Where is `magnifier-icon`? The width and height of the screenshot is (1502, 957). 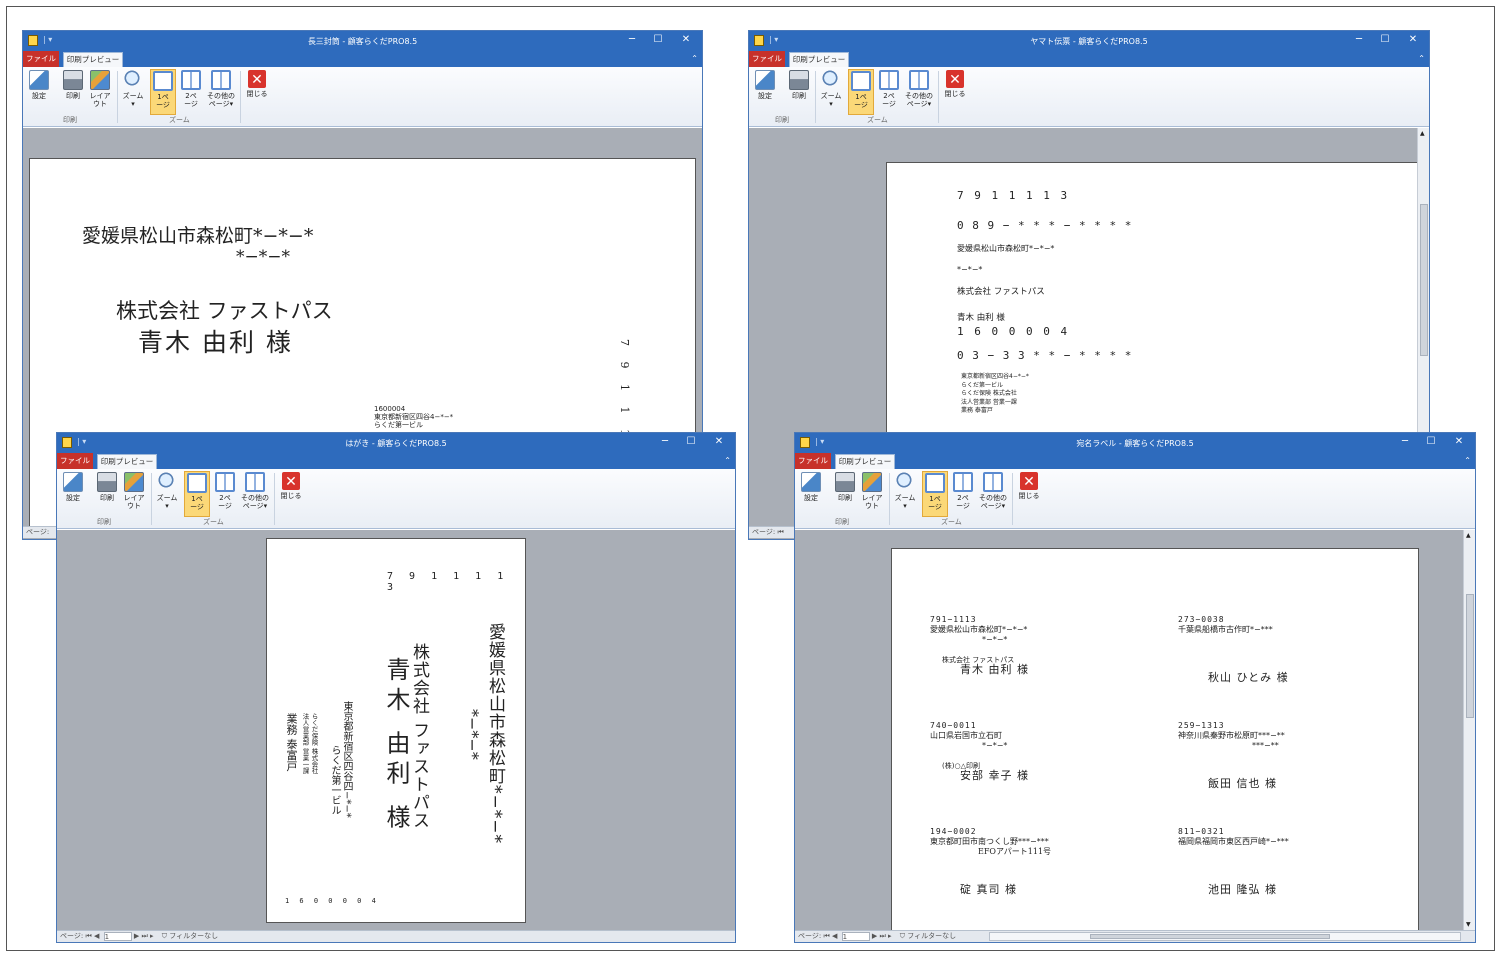
magnifier-icon is located at coordinates (167, 482).